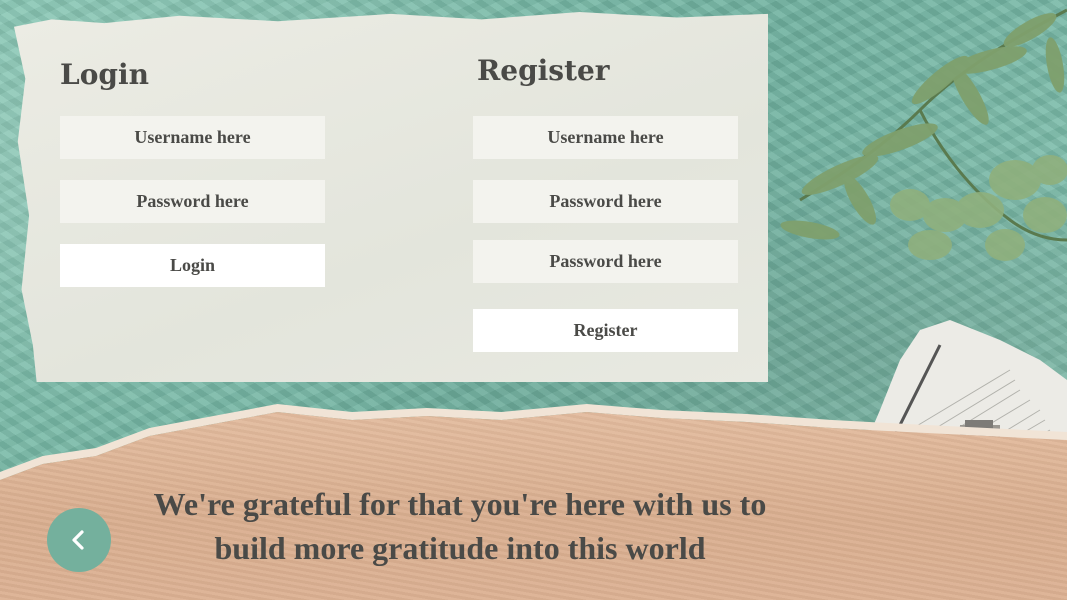 This screenshot has width=1067, height=600. Describe the element at coordinates (923, 134) in the screenshot. I see `eucalyptus-leaves-decoration` at that location.